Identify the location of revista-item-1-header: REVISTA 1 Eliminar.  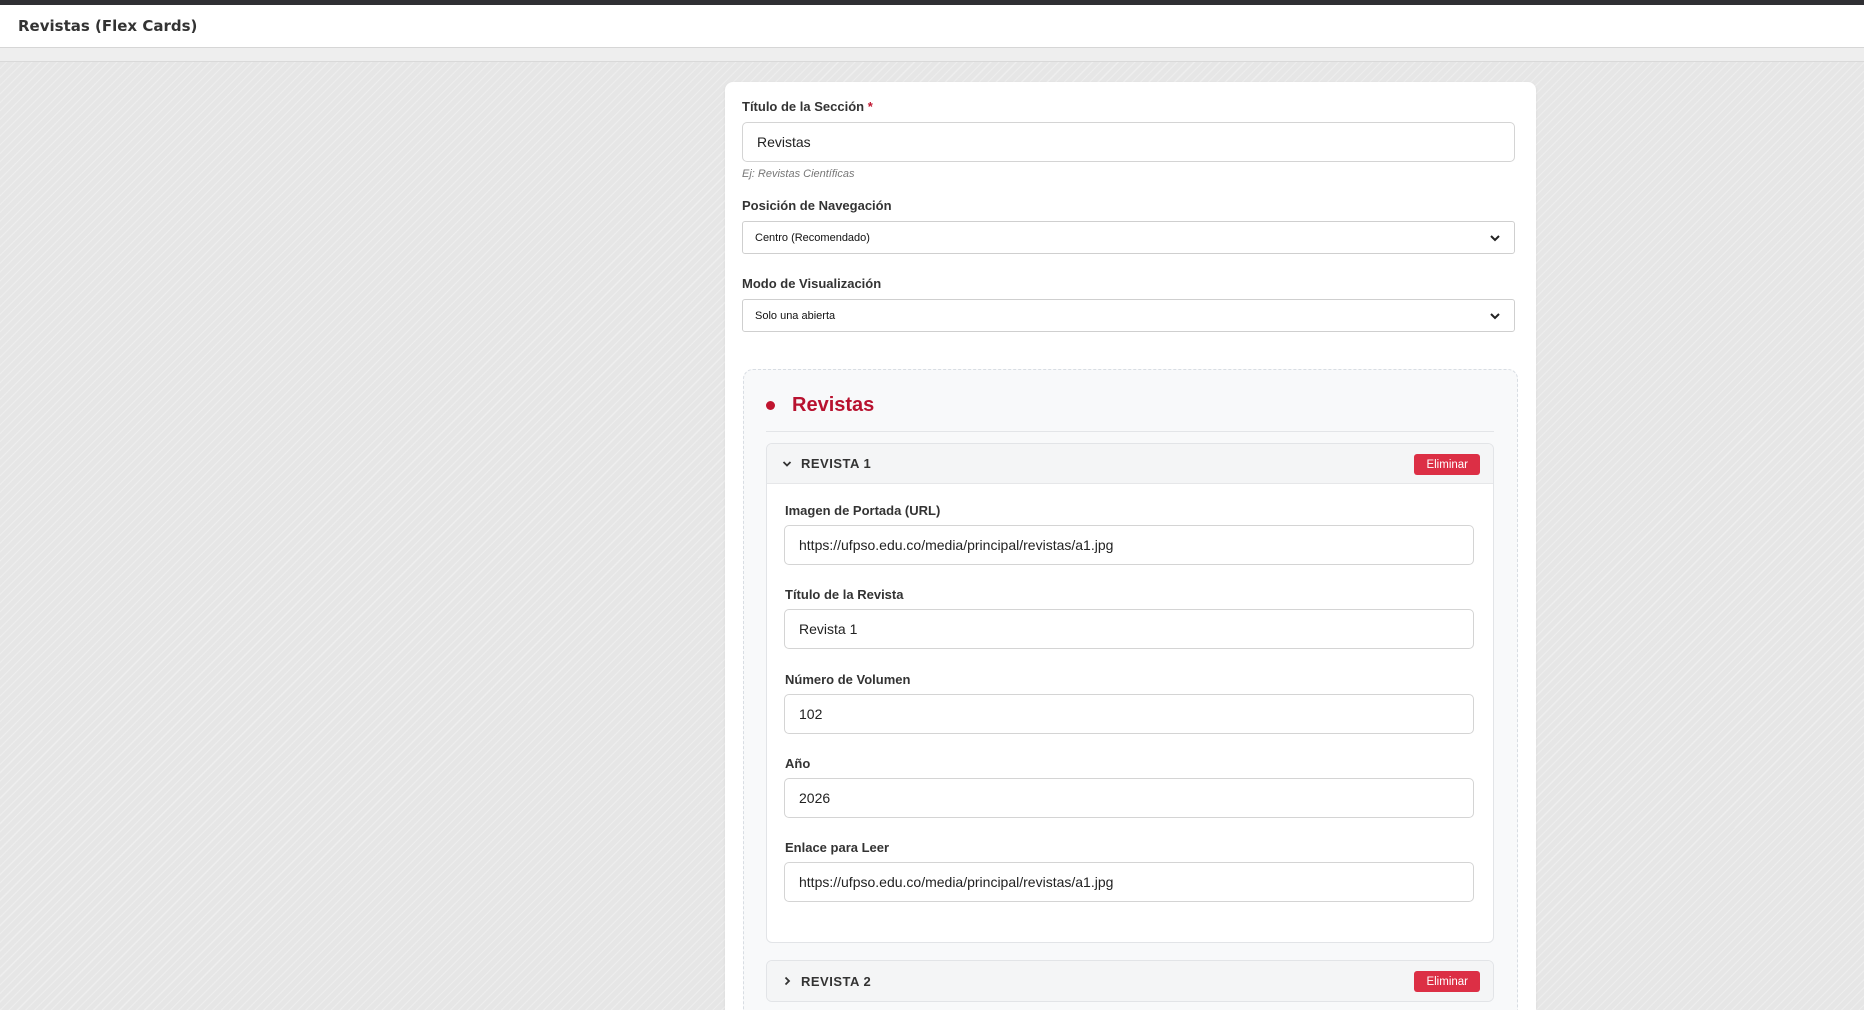
(1130, 464).